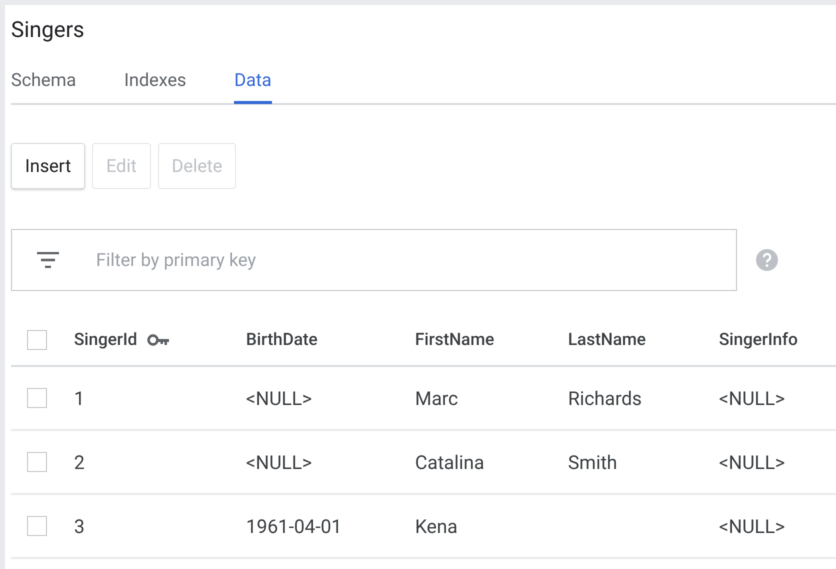 This screenshot has width=836, height=569. Describe the element at coordinates (607, 340) in the screenshot. I see `column-header: LastName` at that location.